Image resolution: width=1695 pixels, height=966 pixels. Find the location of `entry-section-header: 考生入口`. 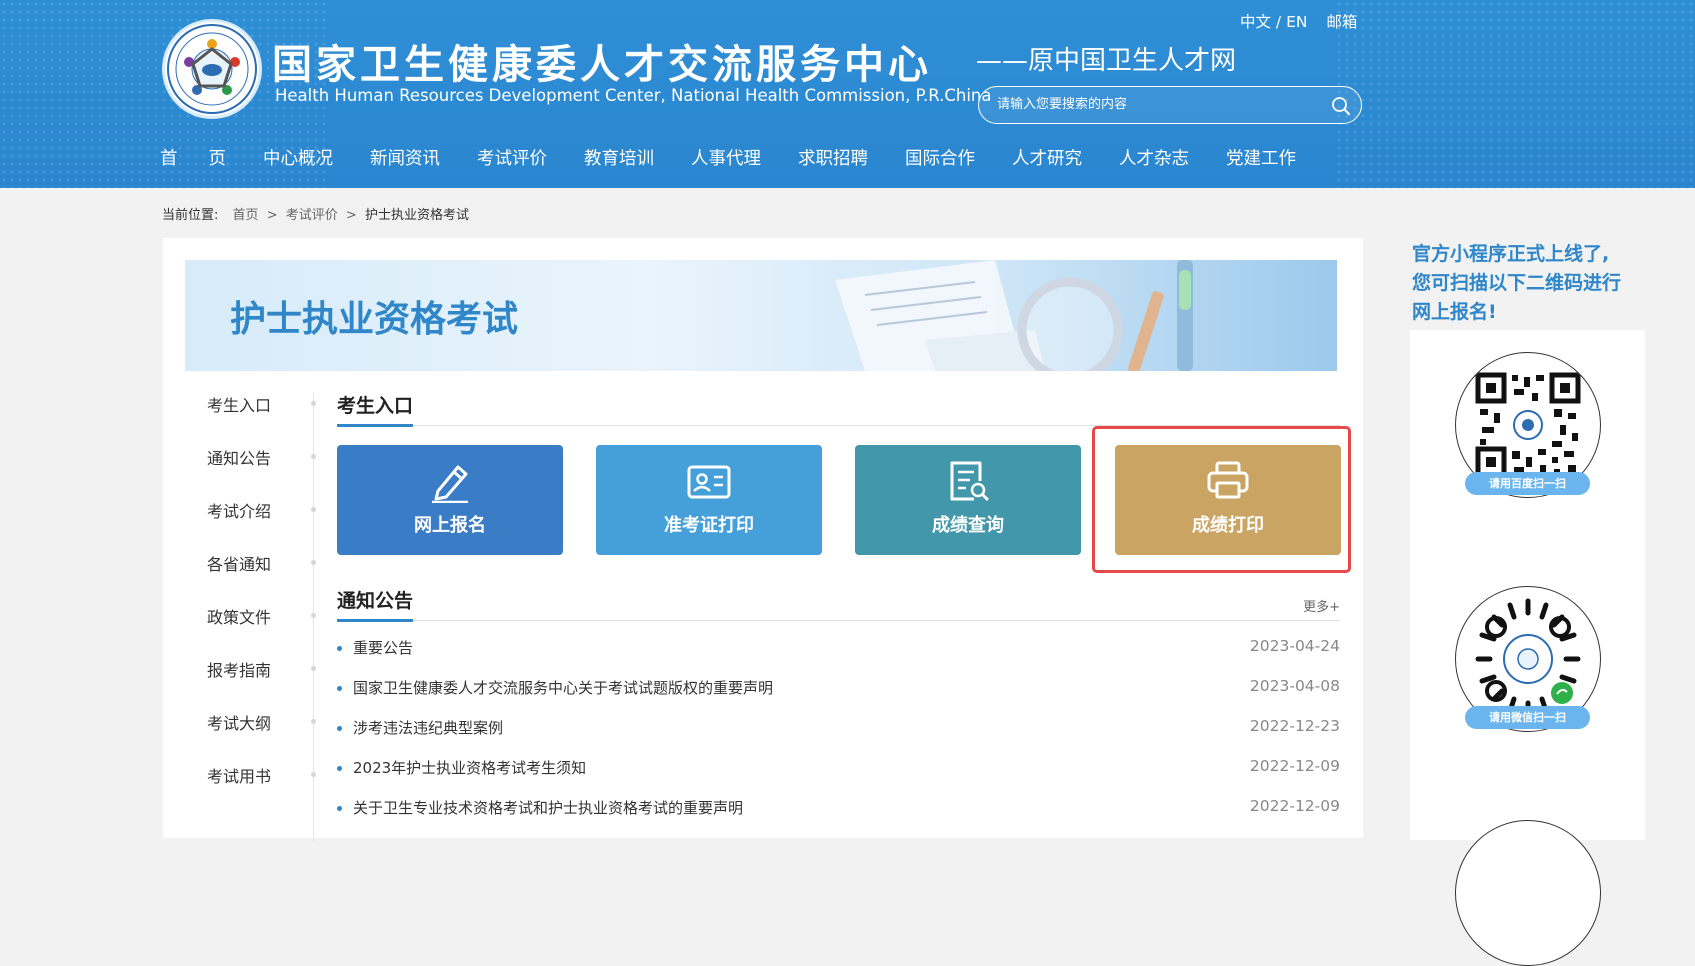

entry-section-header: 考生入口 is located at coordinates (838, 409).